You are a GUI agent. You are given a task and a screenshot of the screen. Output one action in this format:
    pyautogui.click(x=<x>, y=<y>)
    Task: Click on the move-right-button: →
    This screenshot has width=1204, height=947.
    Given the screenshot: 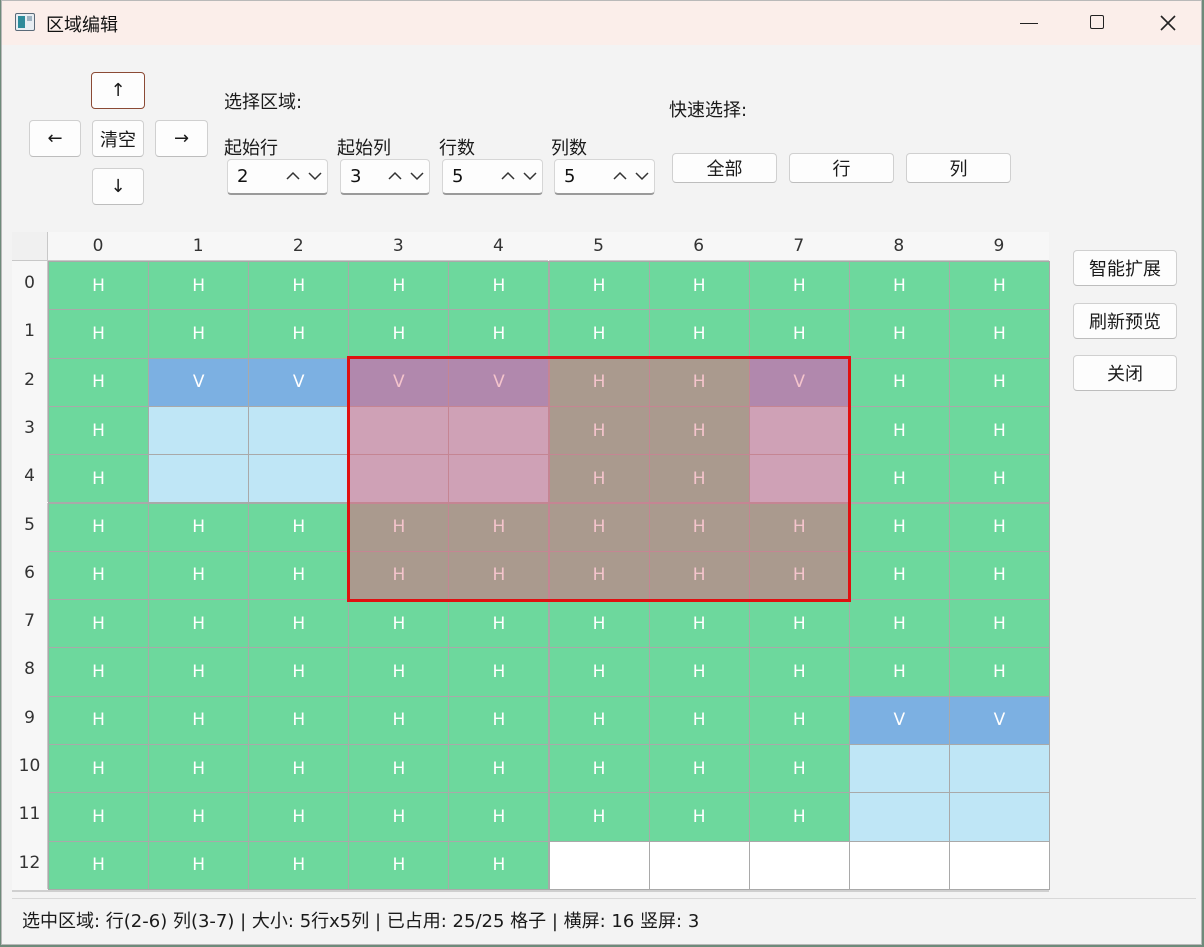 What is the action you would take?
    pyautogui.click(x=181, y=138)
    